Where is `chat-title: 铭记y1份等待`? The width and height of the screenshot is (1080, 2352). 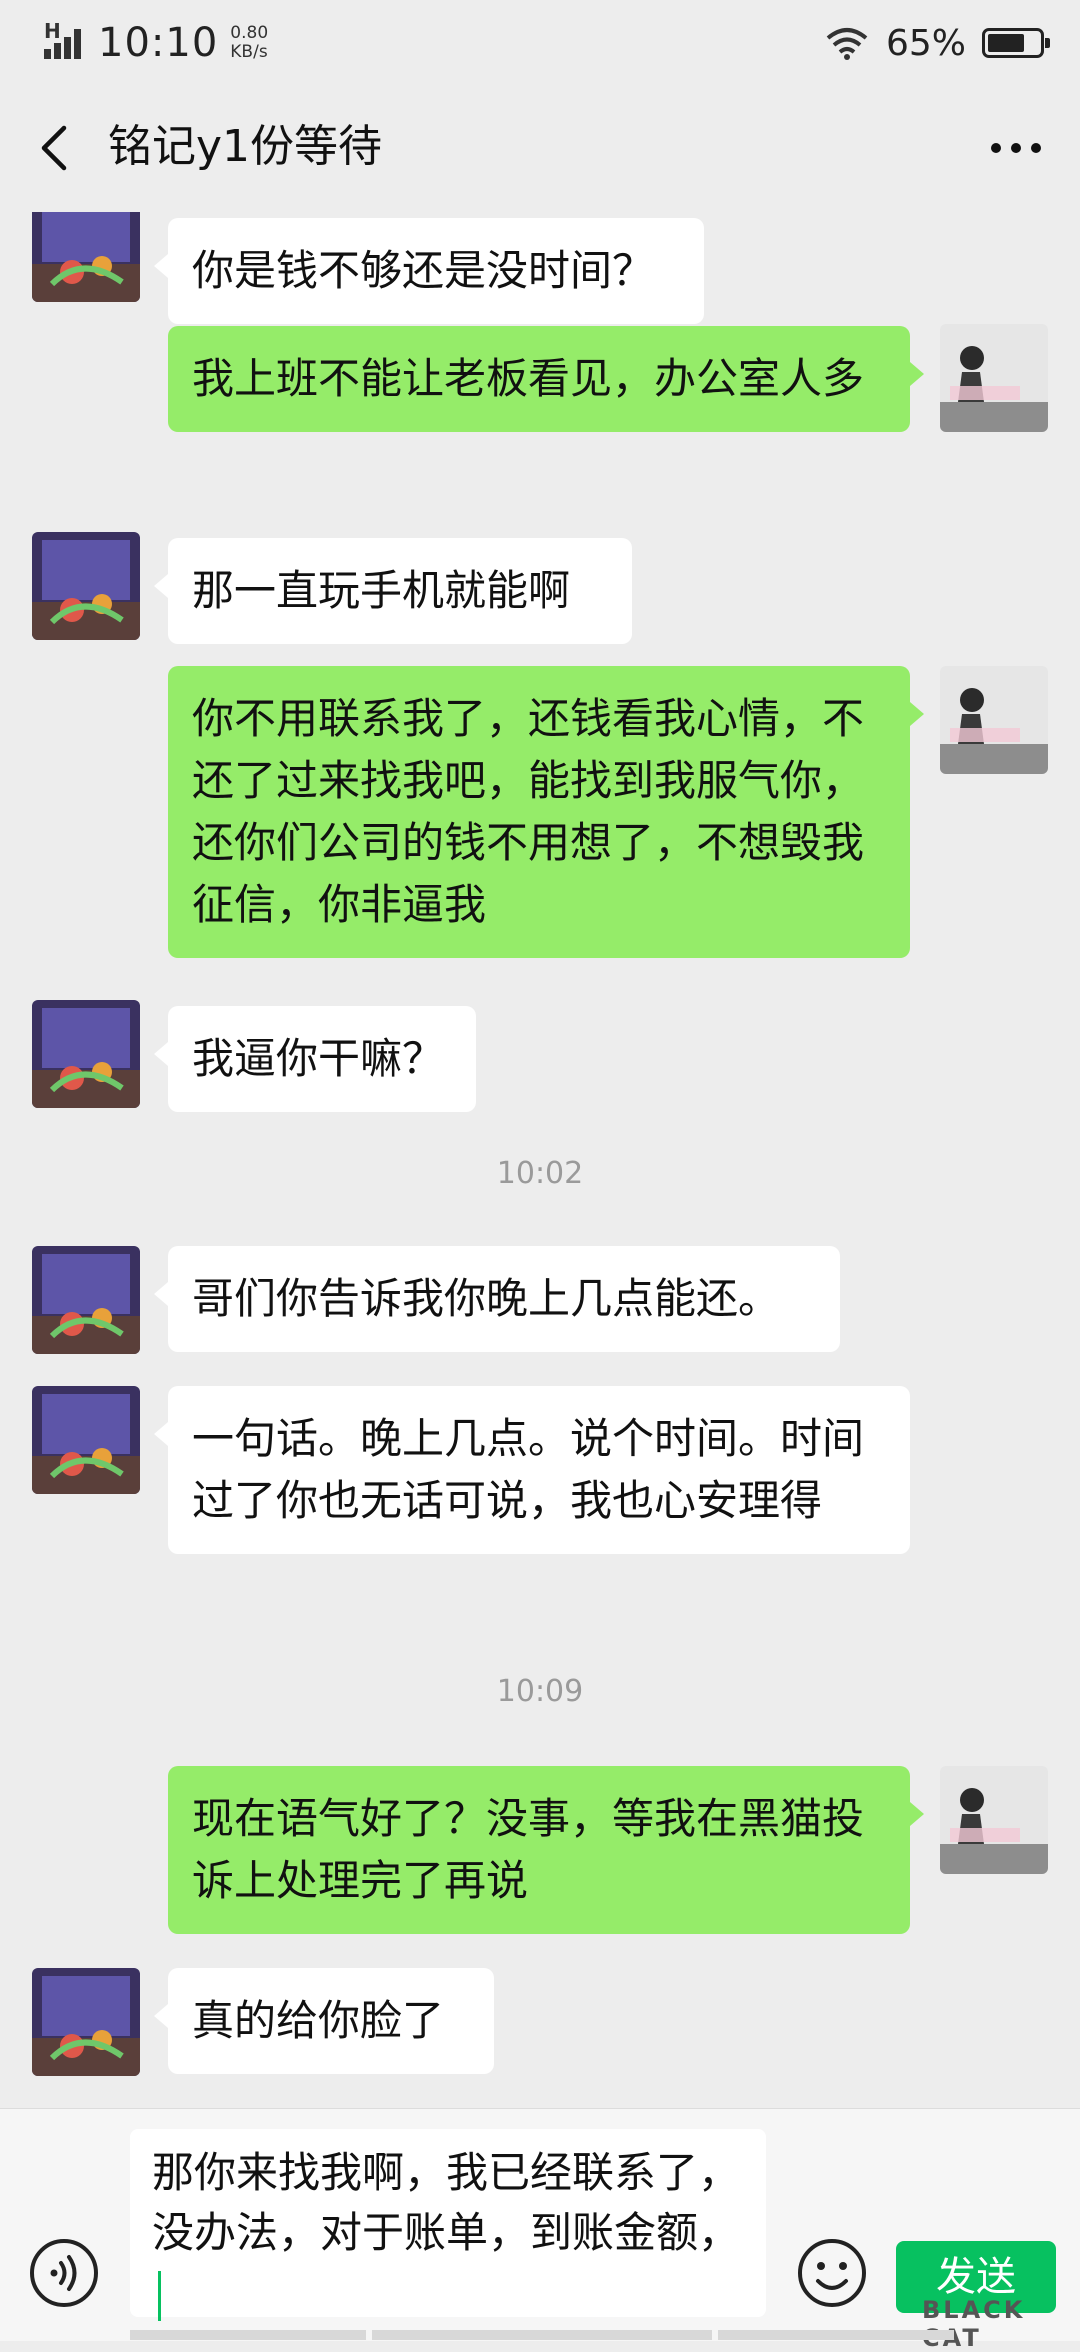 chat-title: 铭记y1份等待 is located at coordinates (245, 146).